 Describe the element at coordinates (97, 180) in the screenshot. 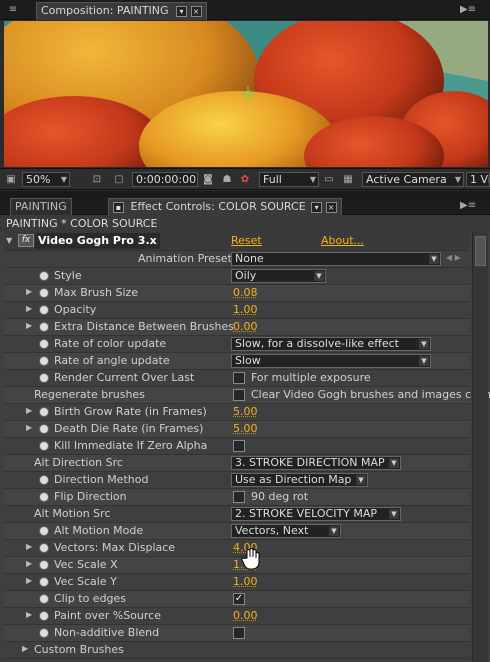

I see `safe-margins-icon: ⊡` at that location.